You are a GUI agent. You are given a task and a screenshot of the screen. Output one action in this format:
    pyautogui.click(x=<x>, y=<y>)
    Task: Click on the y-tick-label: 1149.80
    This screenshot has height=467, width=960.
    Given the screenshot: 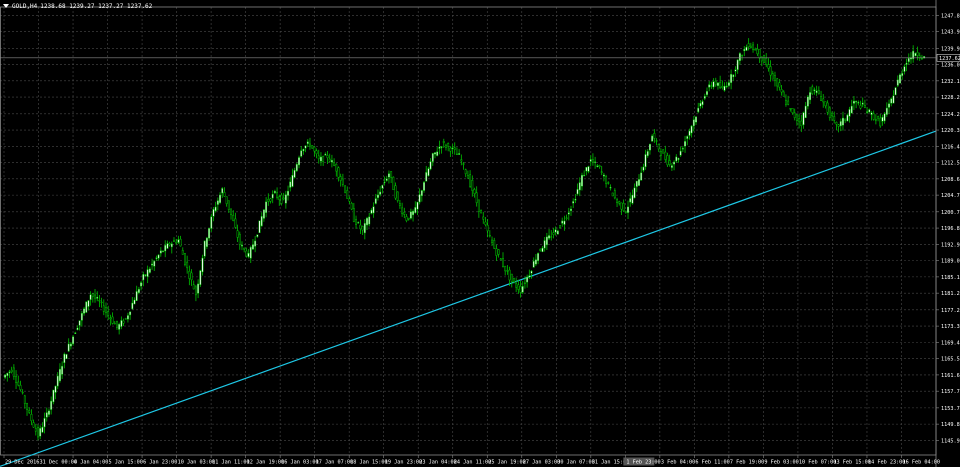 What is the action you would take?
    pyautogui.click(x=950, y=425)
    